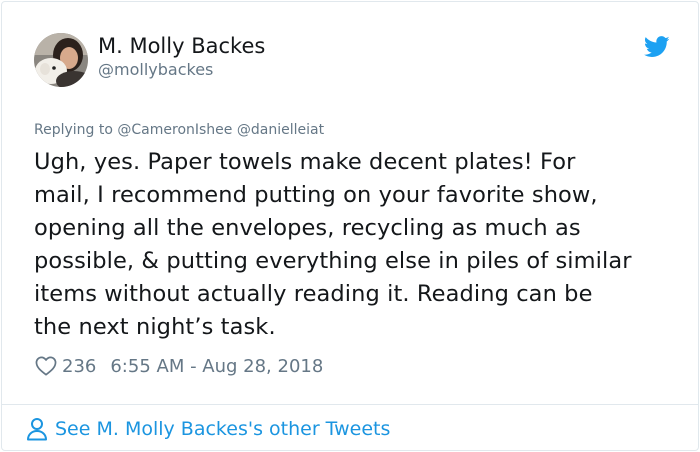 Image resolution: width=700 pixels, height=452 pixels. Describe the element at coordinates (174, 130) in the screenshot. I see `mention-link: @CameronIshee` at that location.